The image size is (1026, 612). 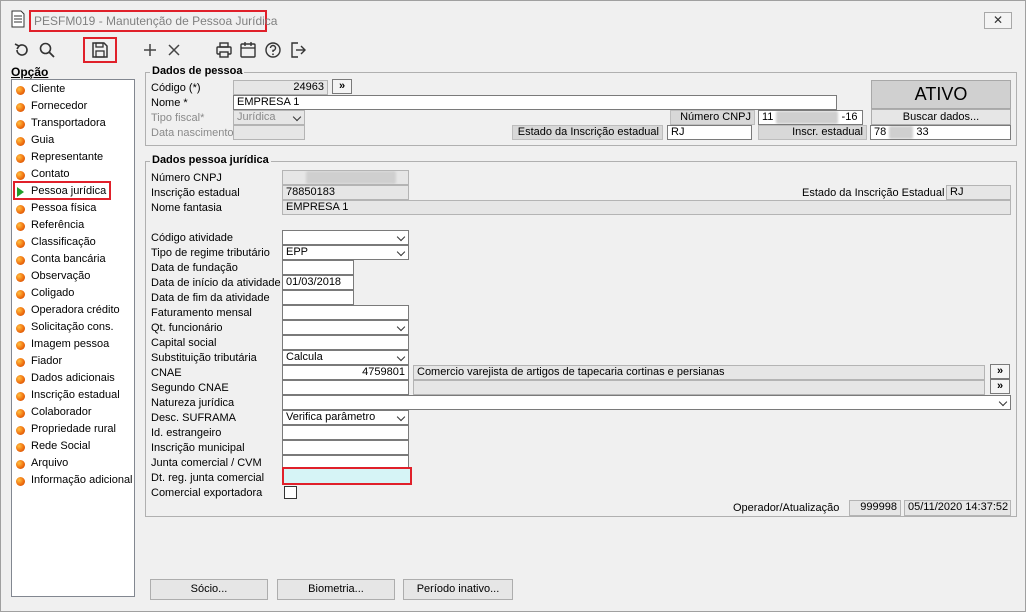 What do you see at coordinates (345, 177) in the screenshot?
I see `jur-cnpj-field: x` at bounding box center [345, 177].